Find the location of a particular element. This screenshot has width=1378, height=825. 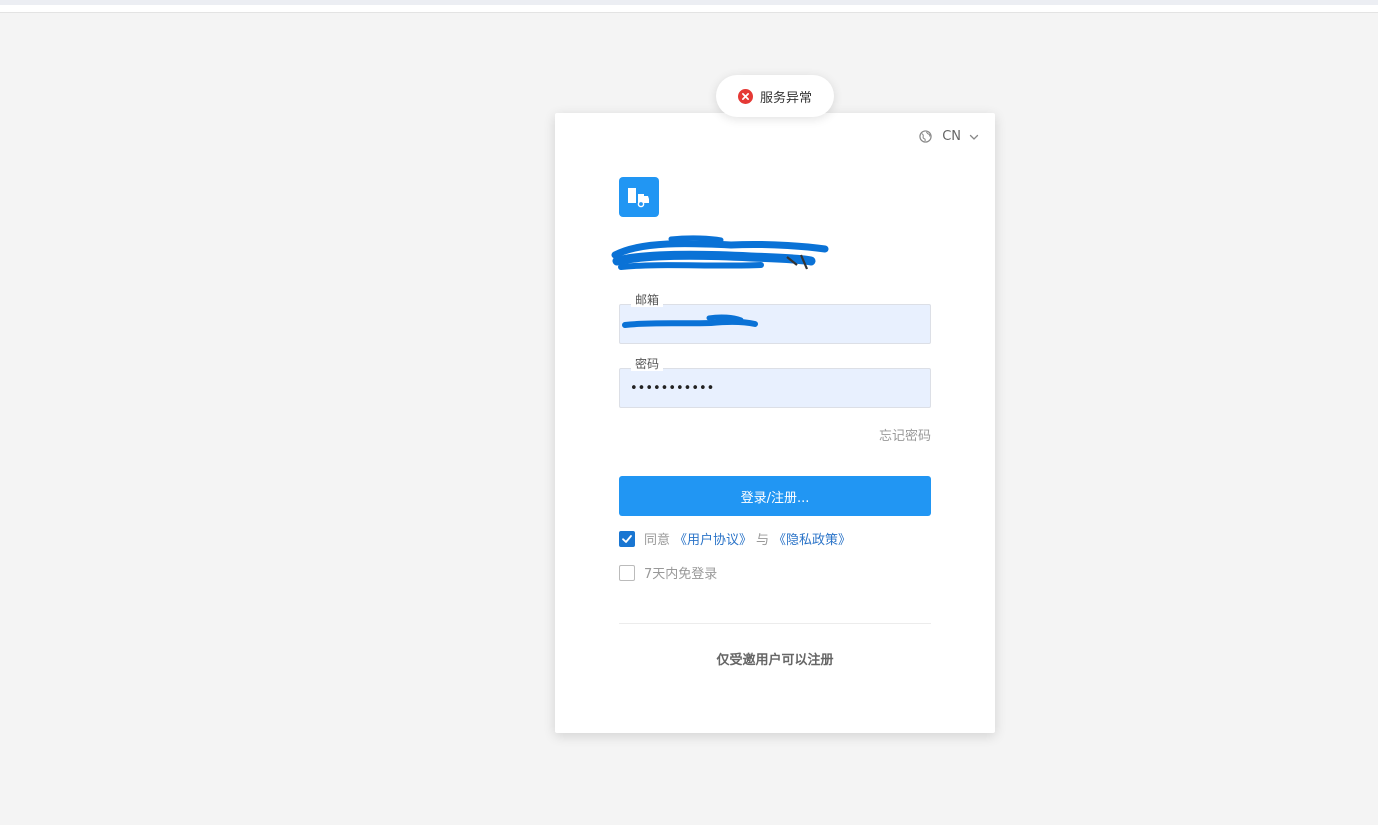

agree-checkbox is located at coordinates (627, 538).